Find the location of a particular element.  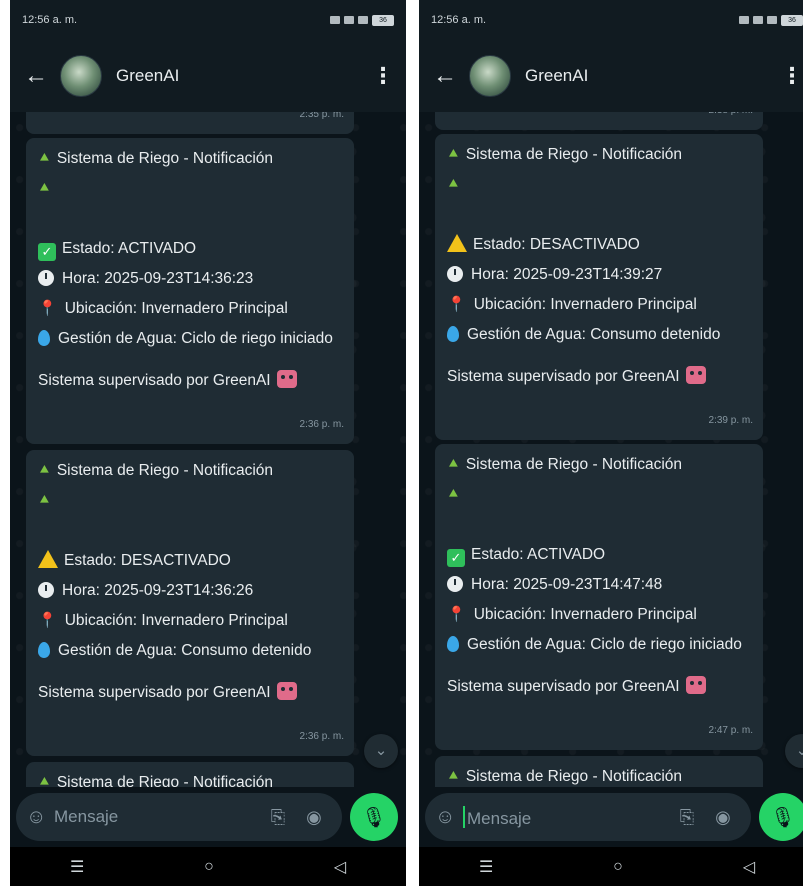

message-time: 2:38 p. m. is located at coordinates (731, 119).